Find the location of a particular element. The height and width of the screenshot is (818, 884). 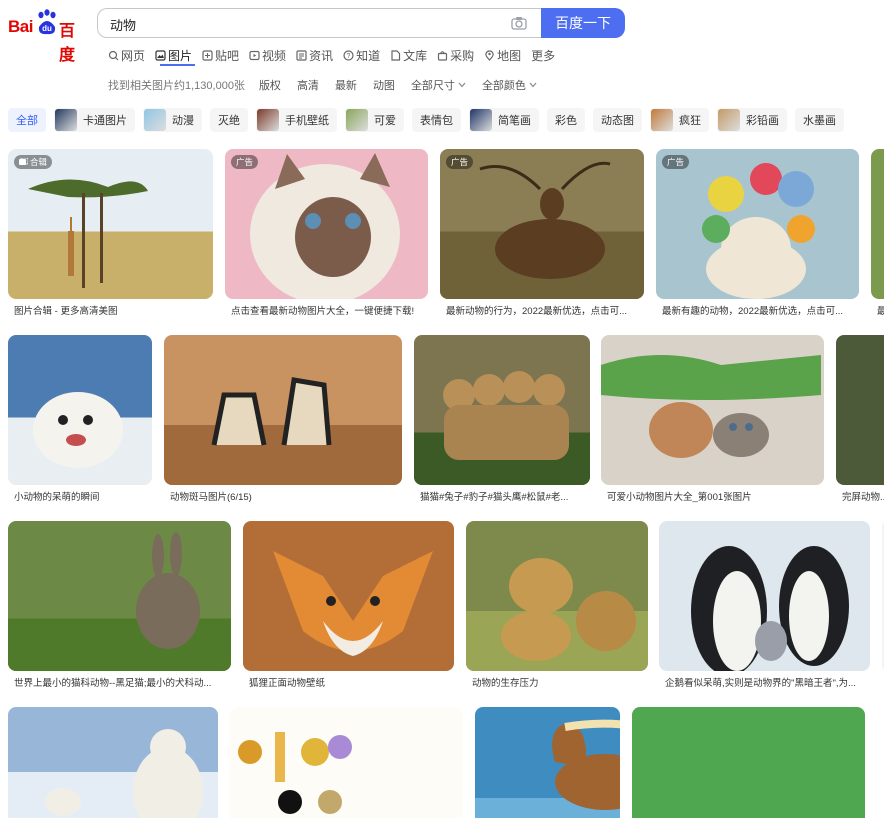

image-result-card: 狐狸正面动物壁纸 is located at coordinates (348, 606).